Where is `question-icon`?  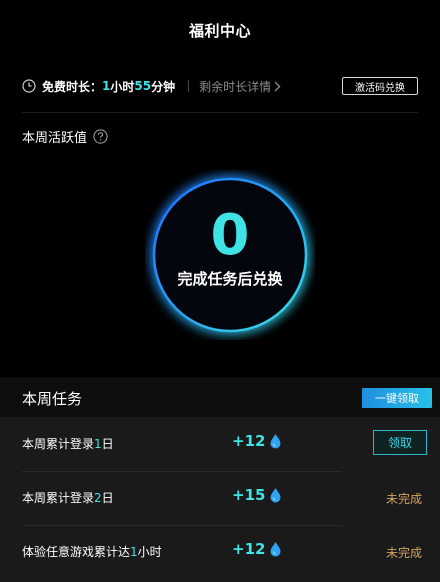 question-icon is located at coordinates (100, 136).